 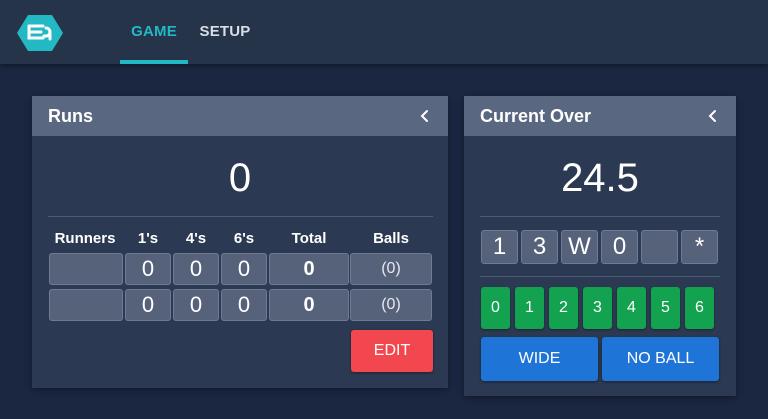 What do you see at coordinates (699, 308) in the screenshot?
I see `score-6-button: 6` at bounding box center [699, 308].